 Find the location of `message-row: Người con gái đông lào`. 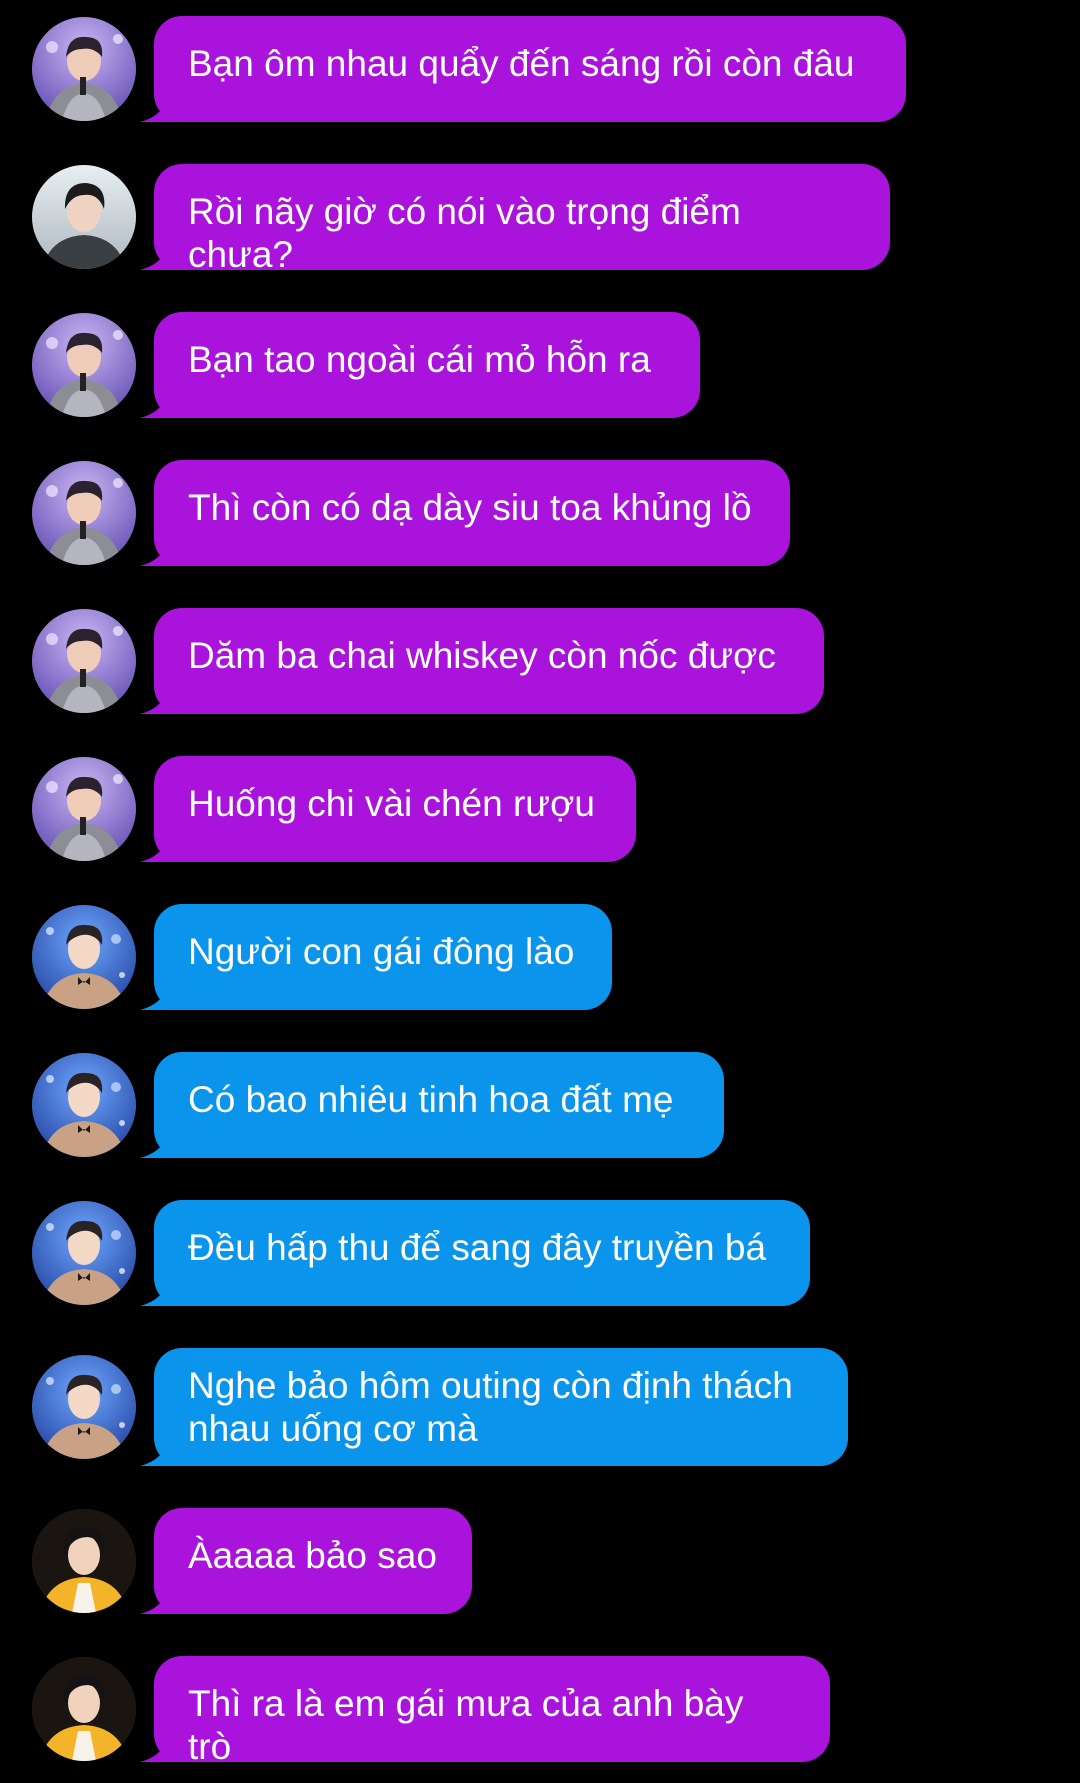

message-row: Người con gái đông lào is located at coordinates (540, 957).